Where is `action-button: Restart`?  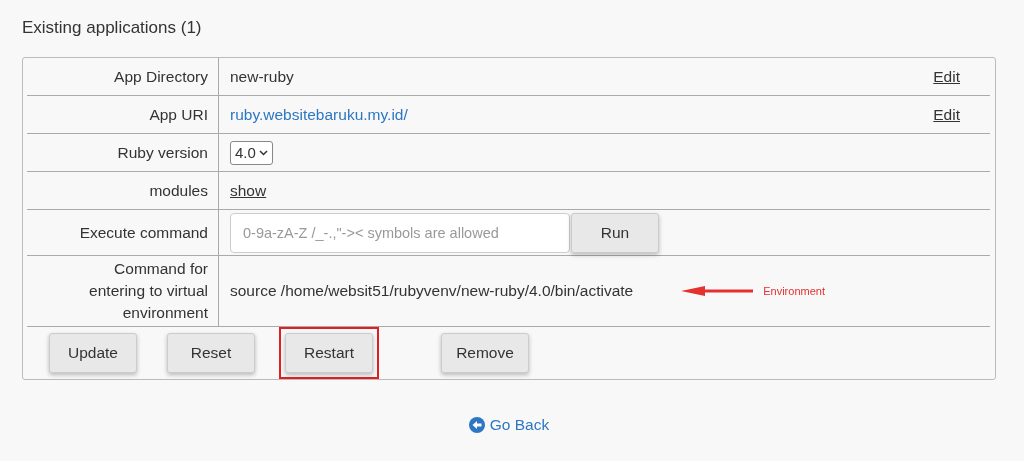
action-button: Restart is located at coordinates (329, 353).